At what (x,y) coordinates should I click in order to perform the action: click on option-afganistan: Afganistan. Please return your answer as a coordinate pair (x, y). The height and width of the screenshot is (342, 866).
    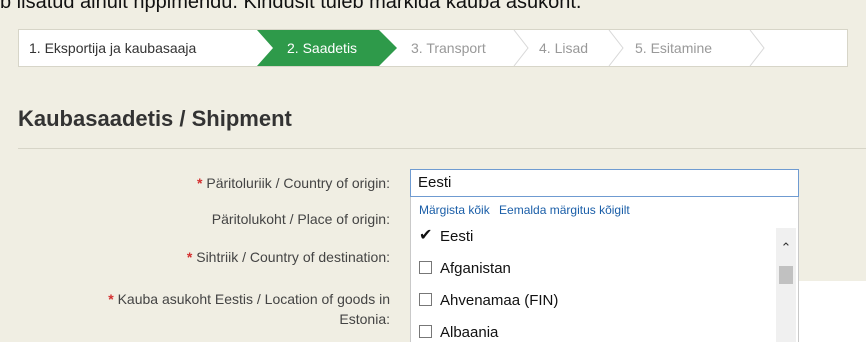
    Looking at the image, I should click on (465, 269).